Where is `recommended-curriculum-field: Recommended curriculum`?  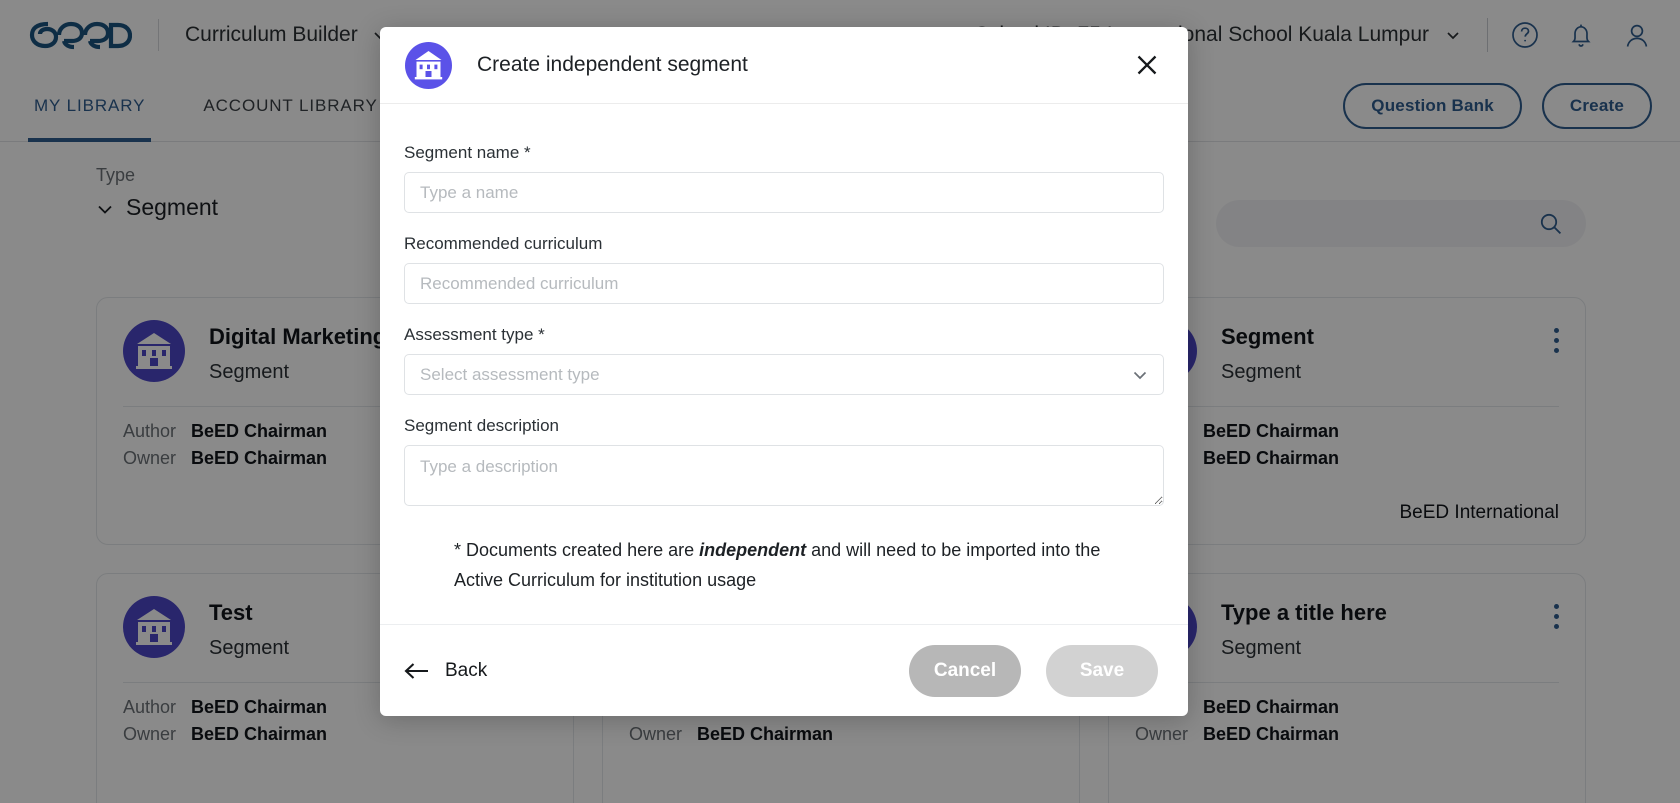 recommended-curriculum-field: Recommended curriculum is located at coordinates (784, 269).